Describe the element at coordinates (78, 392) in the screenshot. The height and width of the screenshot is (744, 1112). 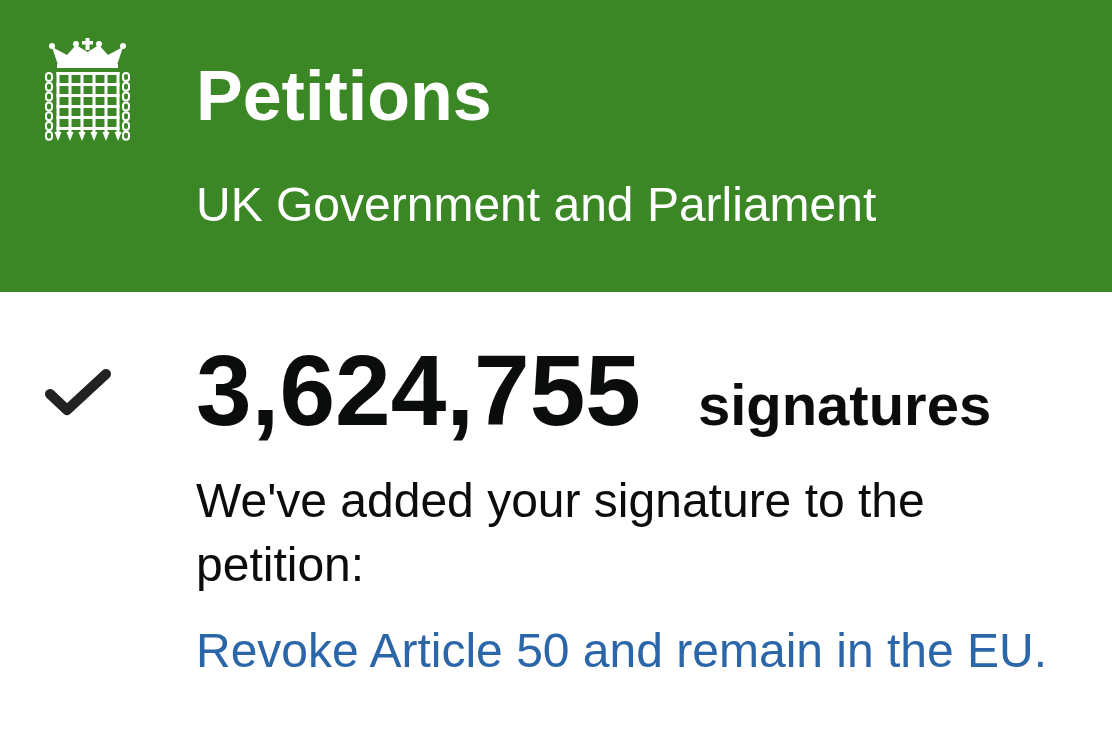
I see `check-icon` at that location.